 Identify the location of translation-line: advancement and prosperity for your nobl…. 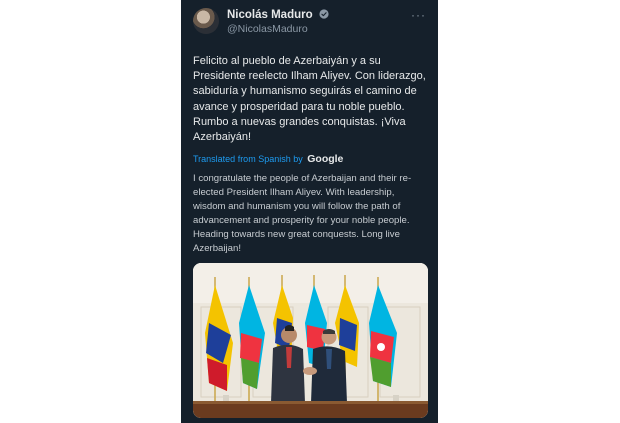
(301, 220).